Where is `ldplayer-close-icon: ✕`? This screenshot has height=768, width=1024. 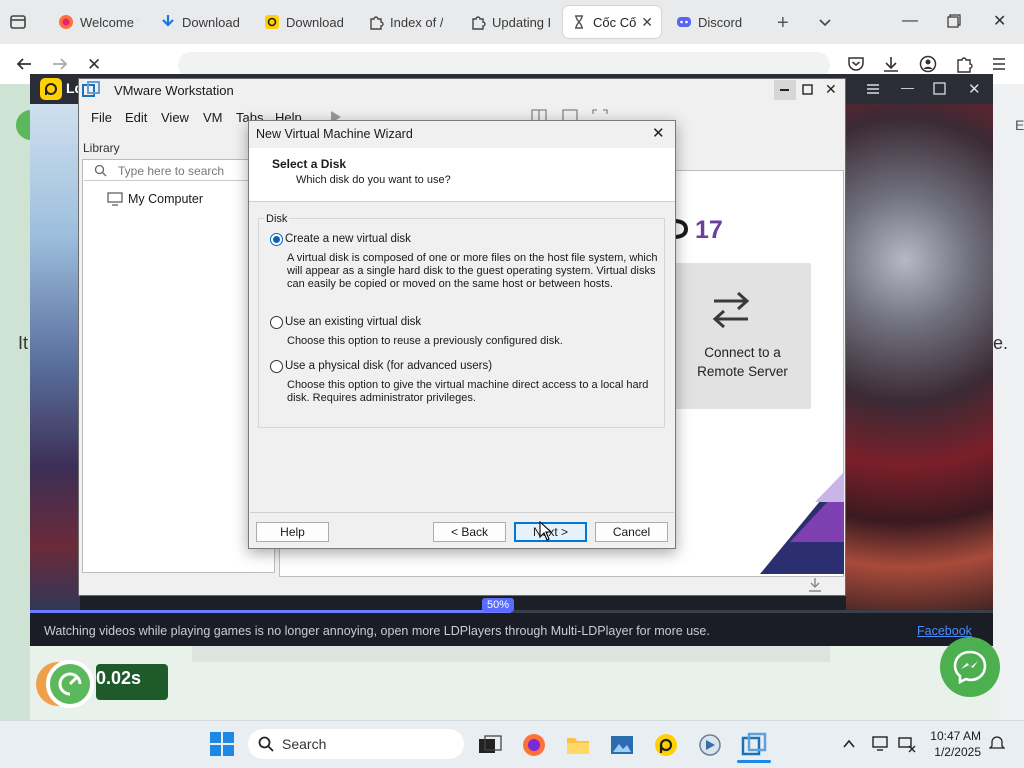
ldplayer-close-icon: ✕ is located at coordinates (974, 89).